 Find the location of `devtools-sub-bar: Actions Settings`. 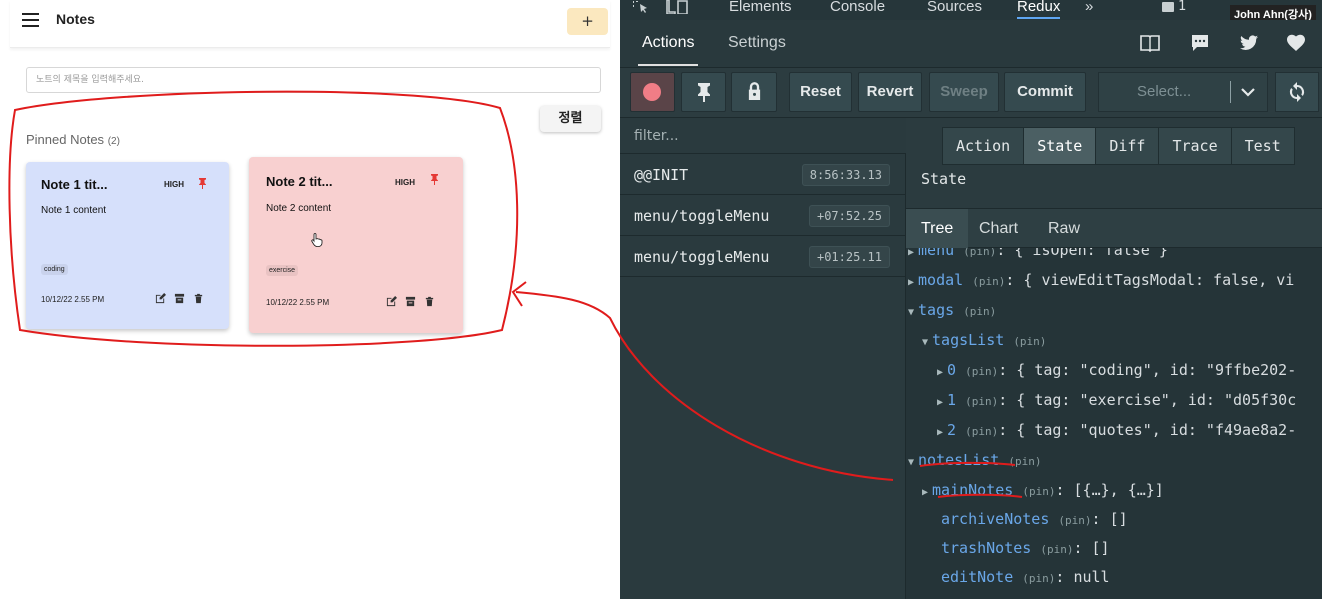

devtools-sub-bar: Actions Settings is located at coordinates (971, 44).